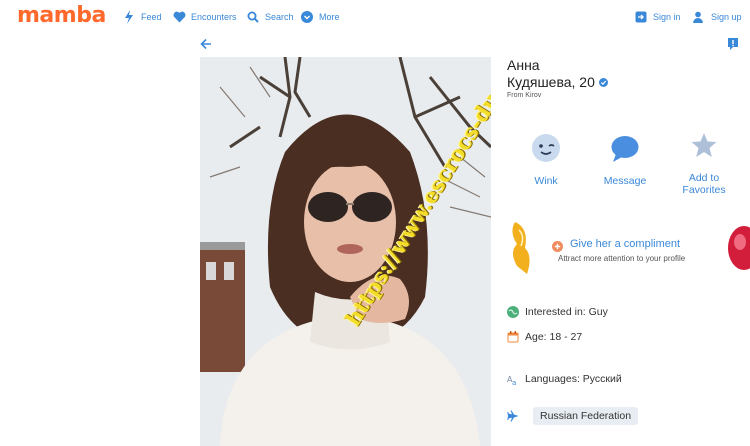 The width and height of the screenshot is (750, 446). I want to click on message-label: Message, so click(625, 181).